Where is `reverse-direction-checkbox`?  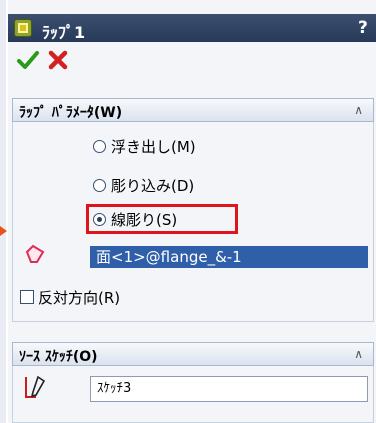 reverse-direction-checkbox is located at coordinates (27, 297).